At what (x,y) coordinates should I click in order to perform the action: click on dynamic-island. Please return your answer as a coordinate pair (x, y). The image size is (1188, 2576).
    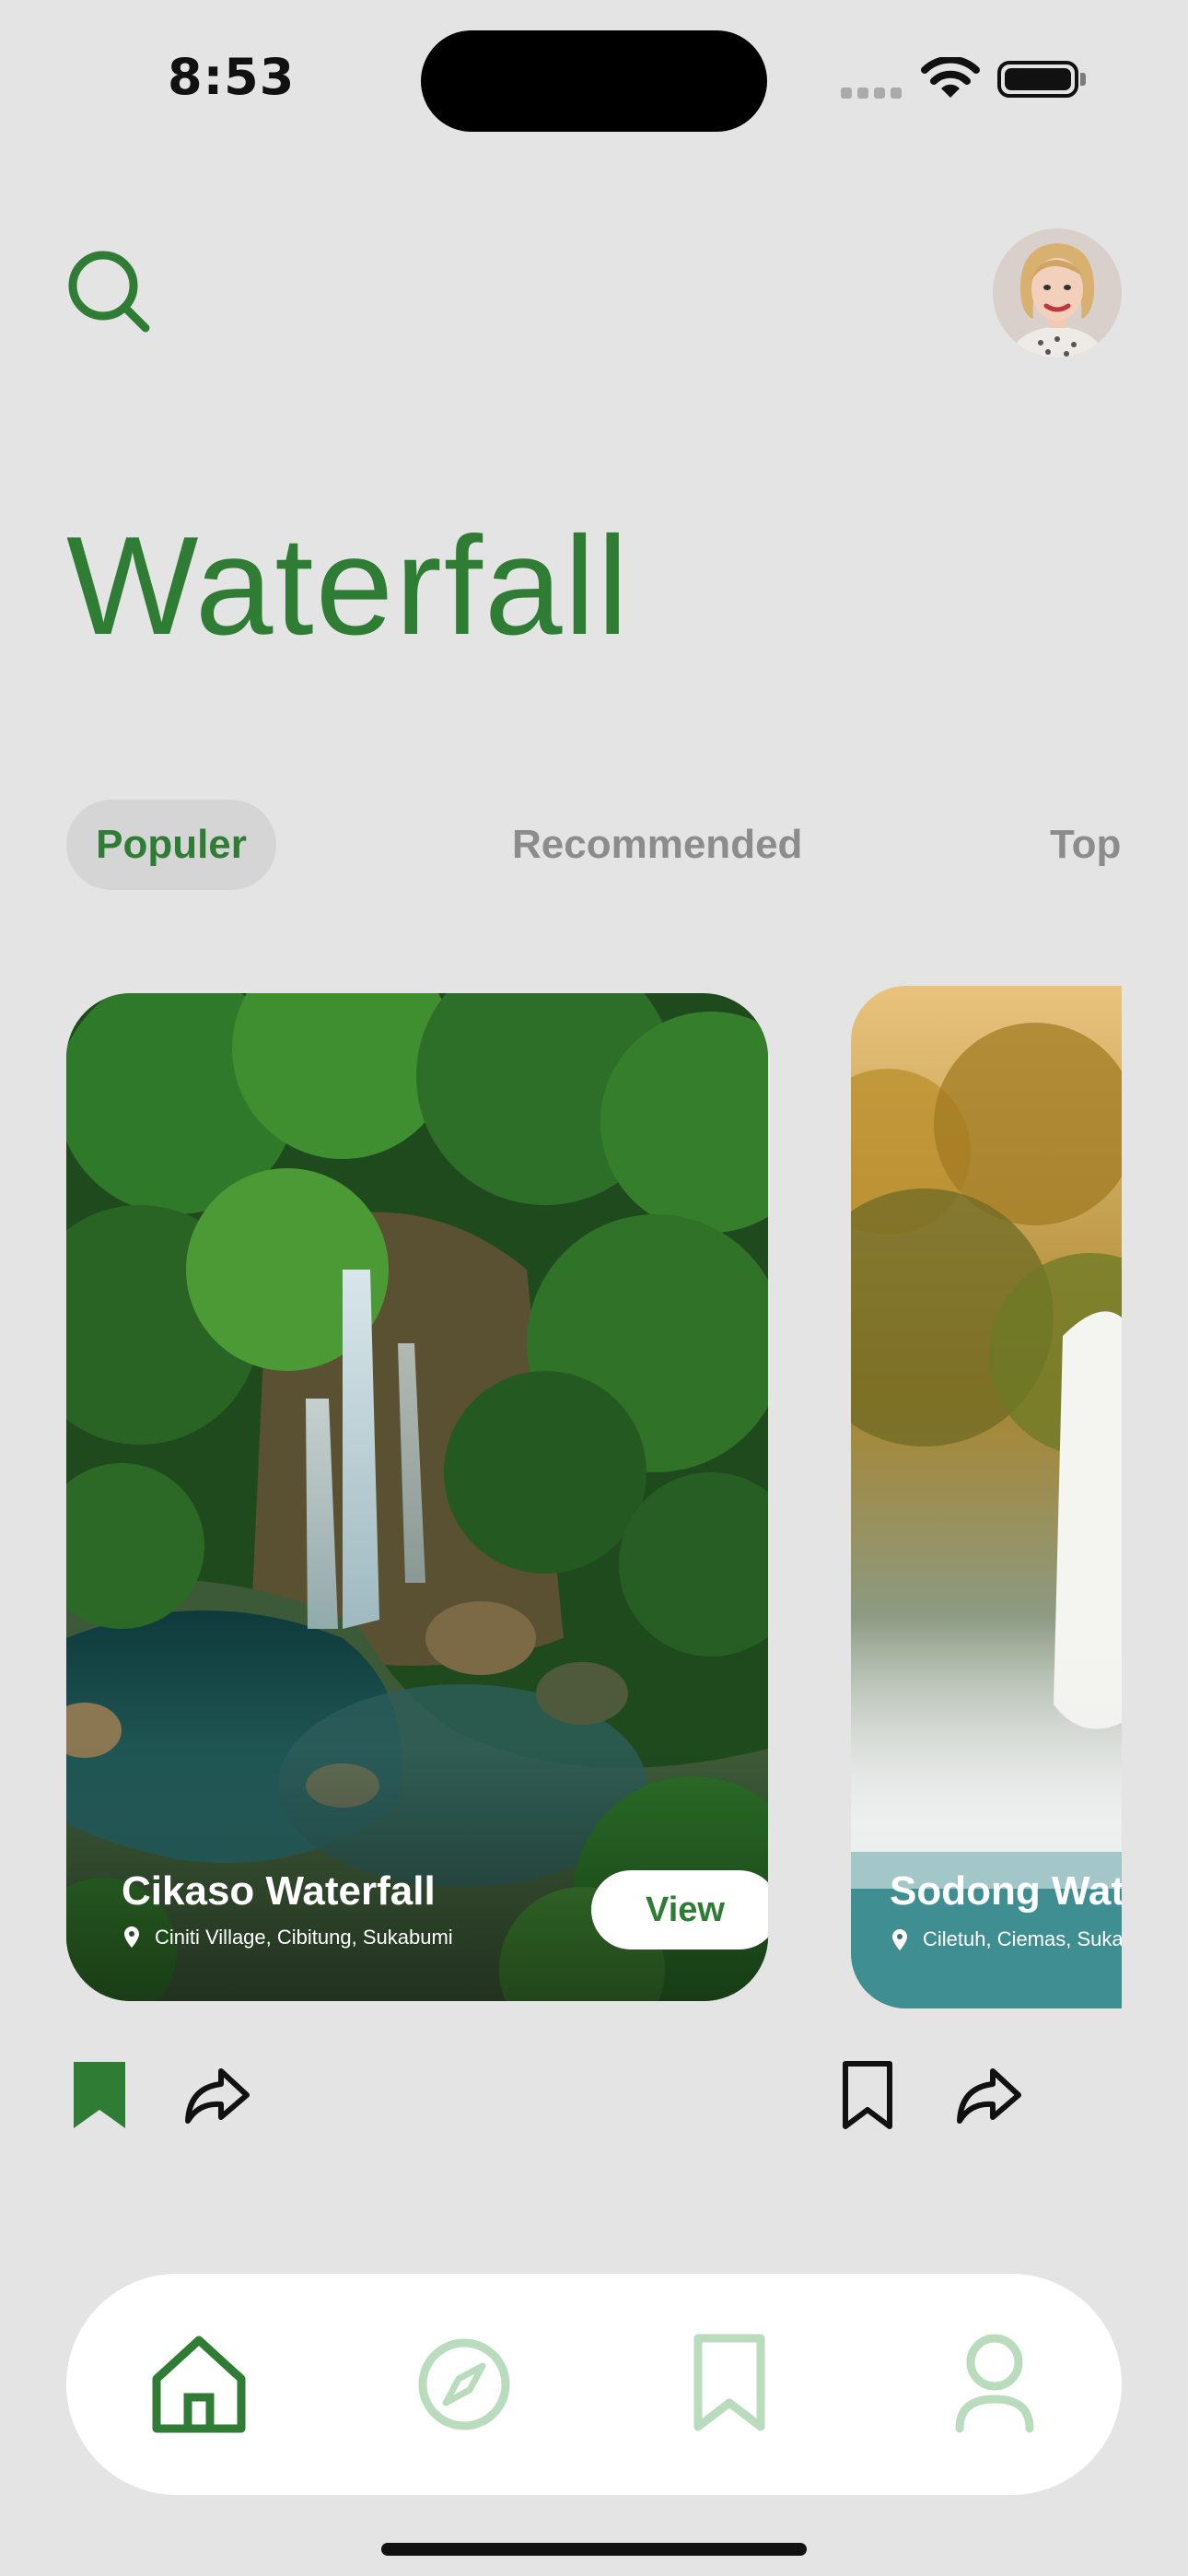
    Looking at the image, I should click on (594, 81).